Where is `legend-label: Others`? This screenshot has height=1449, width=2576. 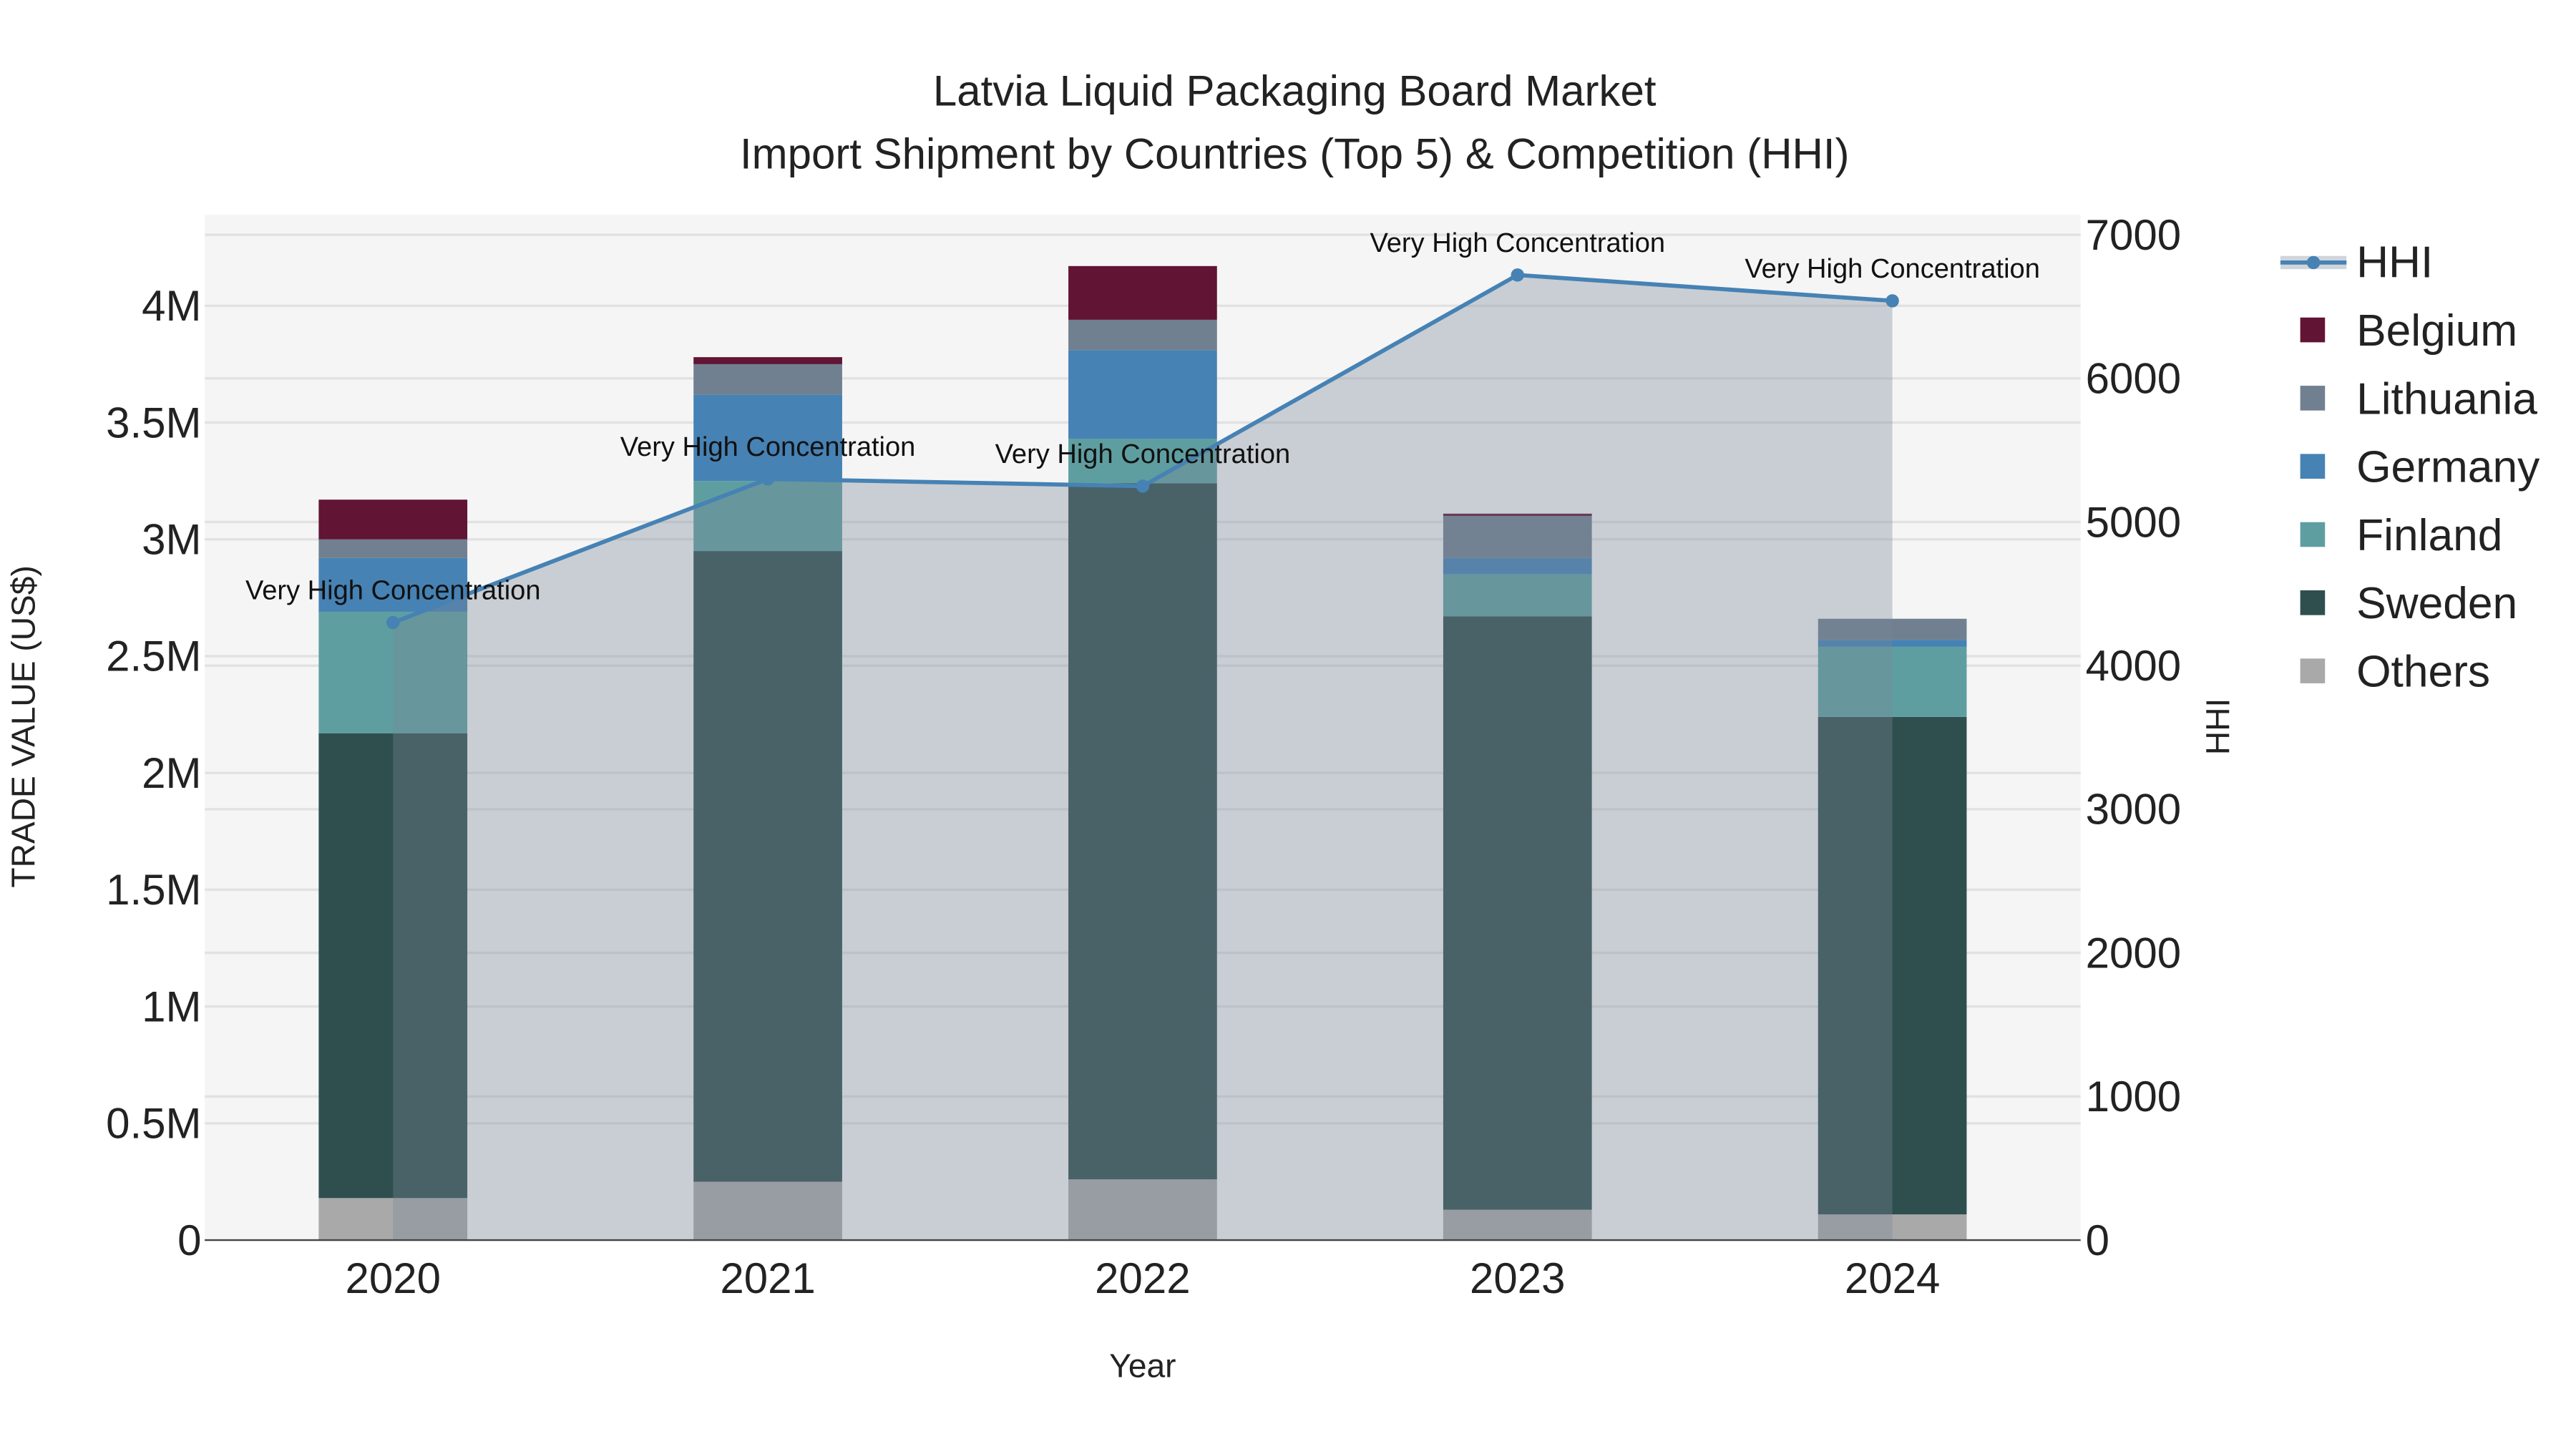
legend-label: Others is located at coordinates (2423, 672).